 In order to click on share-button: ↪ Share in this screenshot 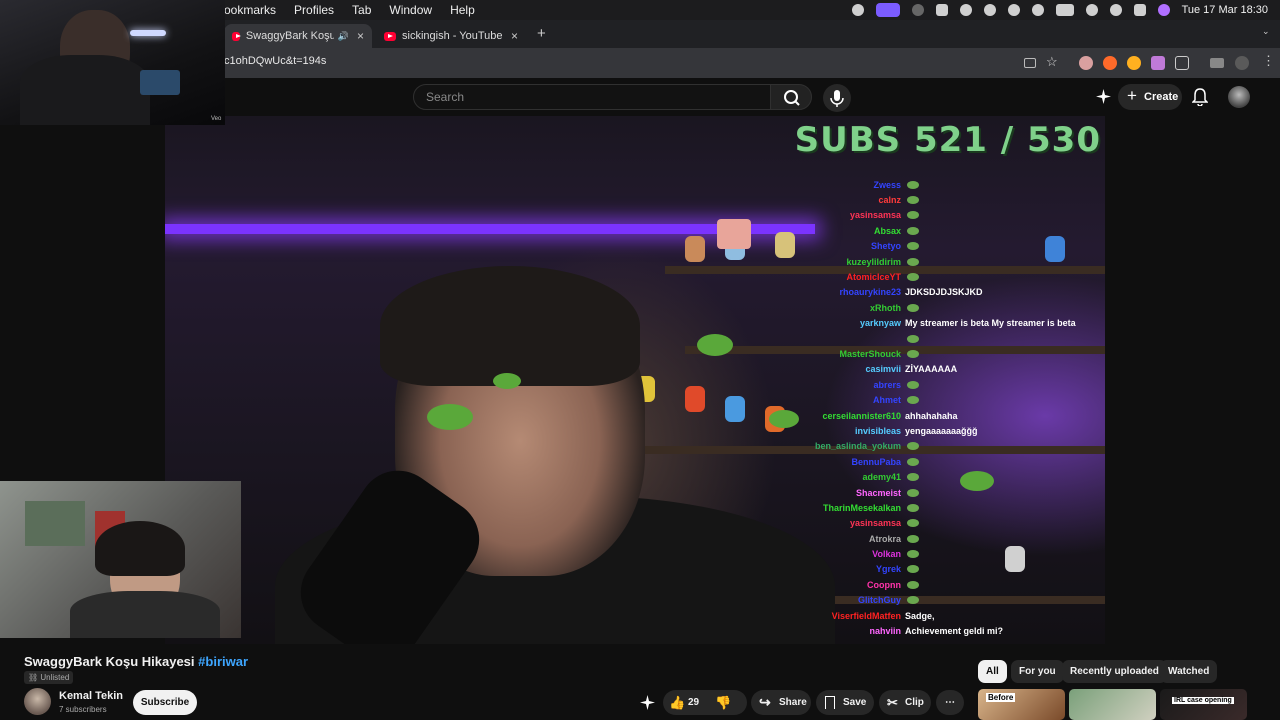, I will do `click(781, 702)`.